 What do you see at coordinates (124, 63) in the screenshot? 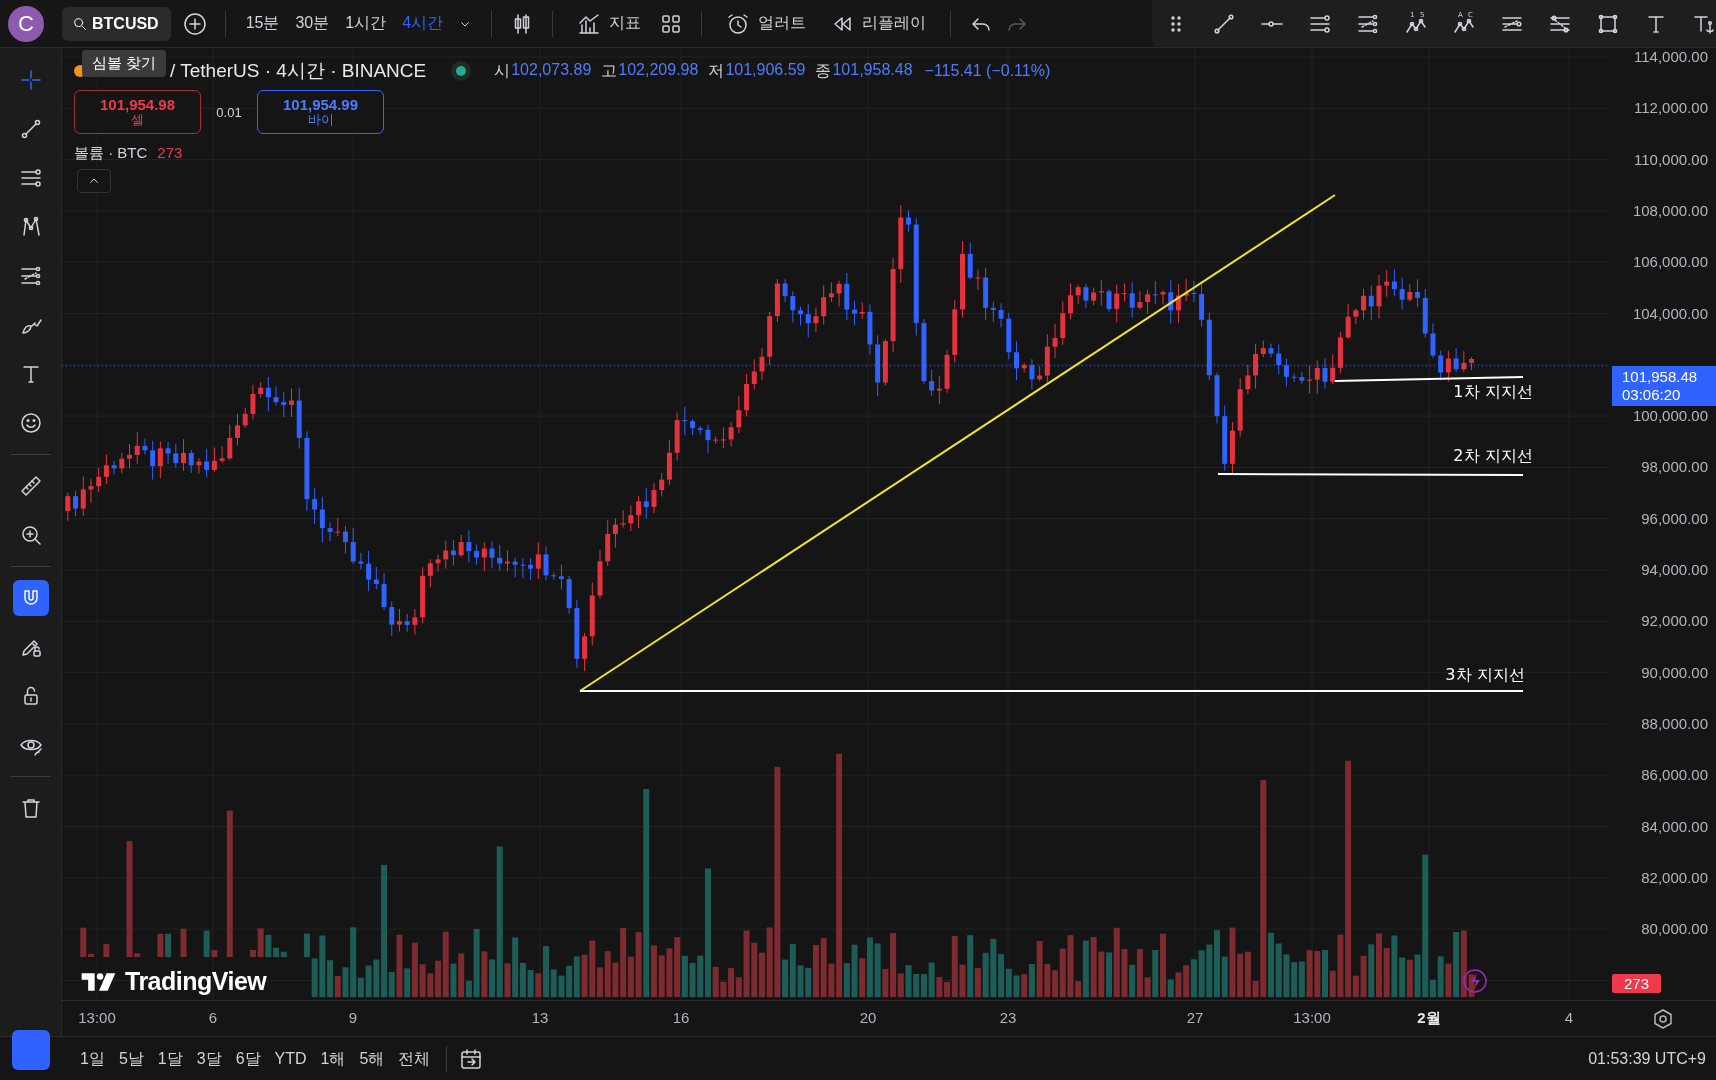
I see `tooltip: 심볼 찾기` at bounding box center [124, 63].